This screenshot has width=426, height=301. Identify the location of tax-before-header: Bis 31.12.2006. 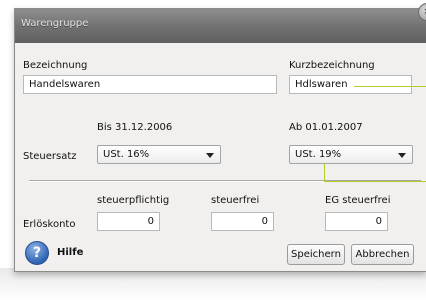
(135, 127).